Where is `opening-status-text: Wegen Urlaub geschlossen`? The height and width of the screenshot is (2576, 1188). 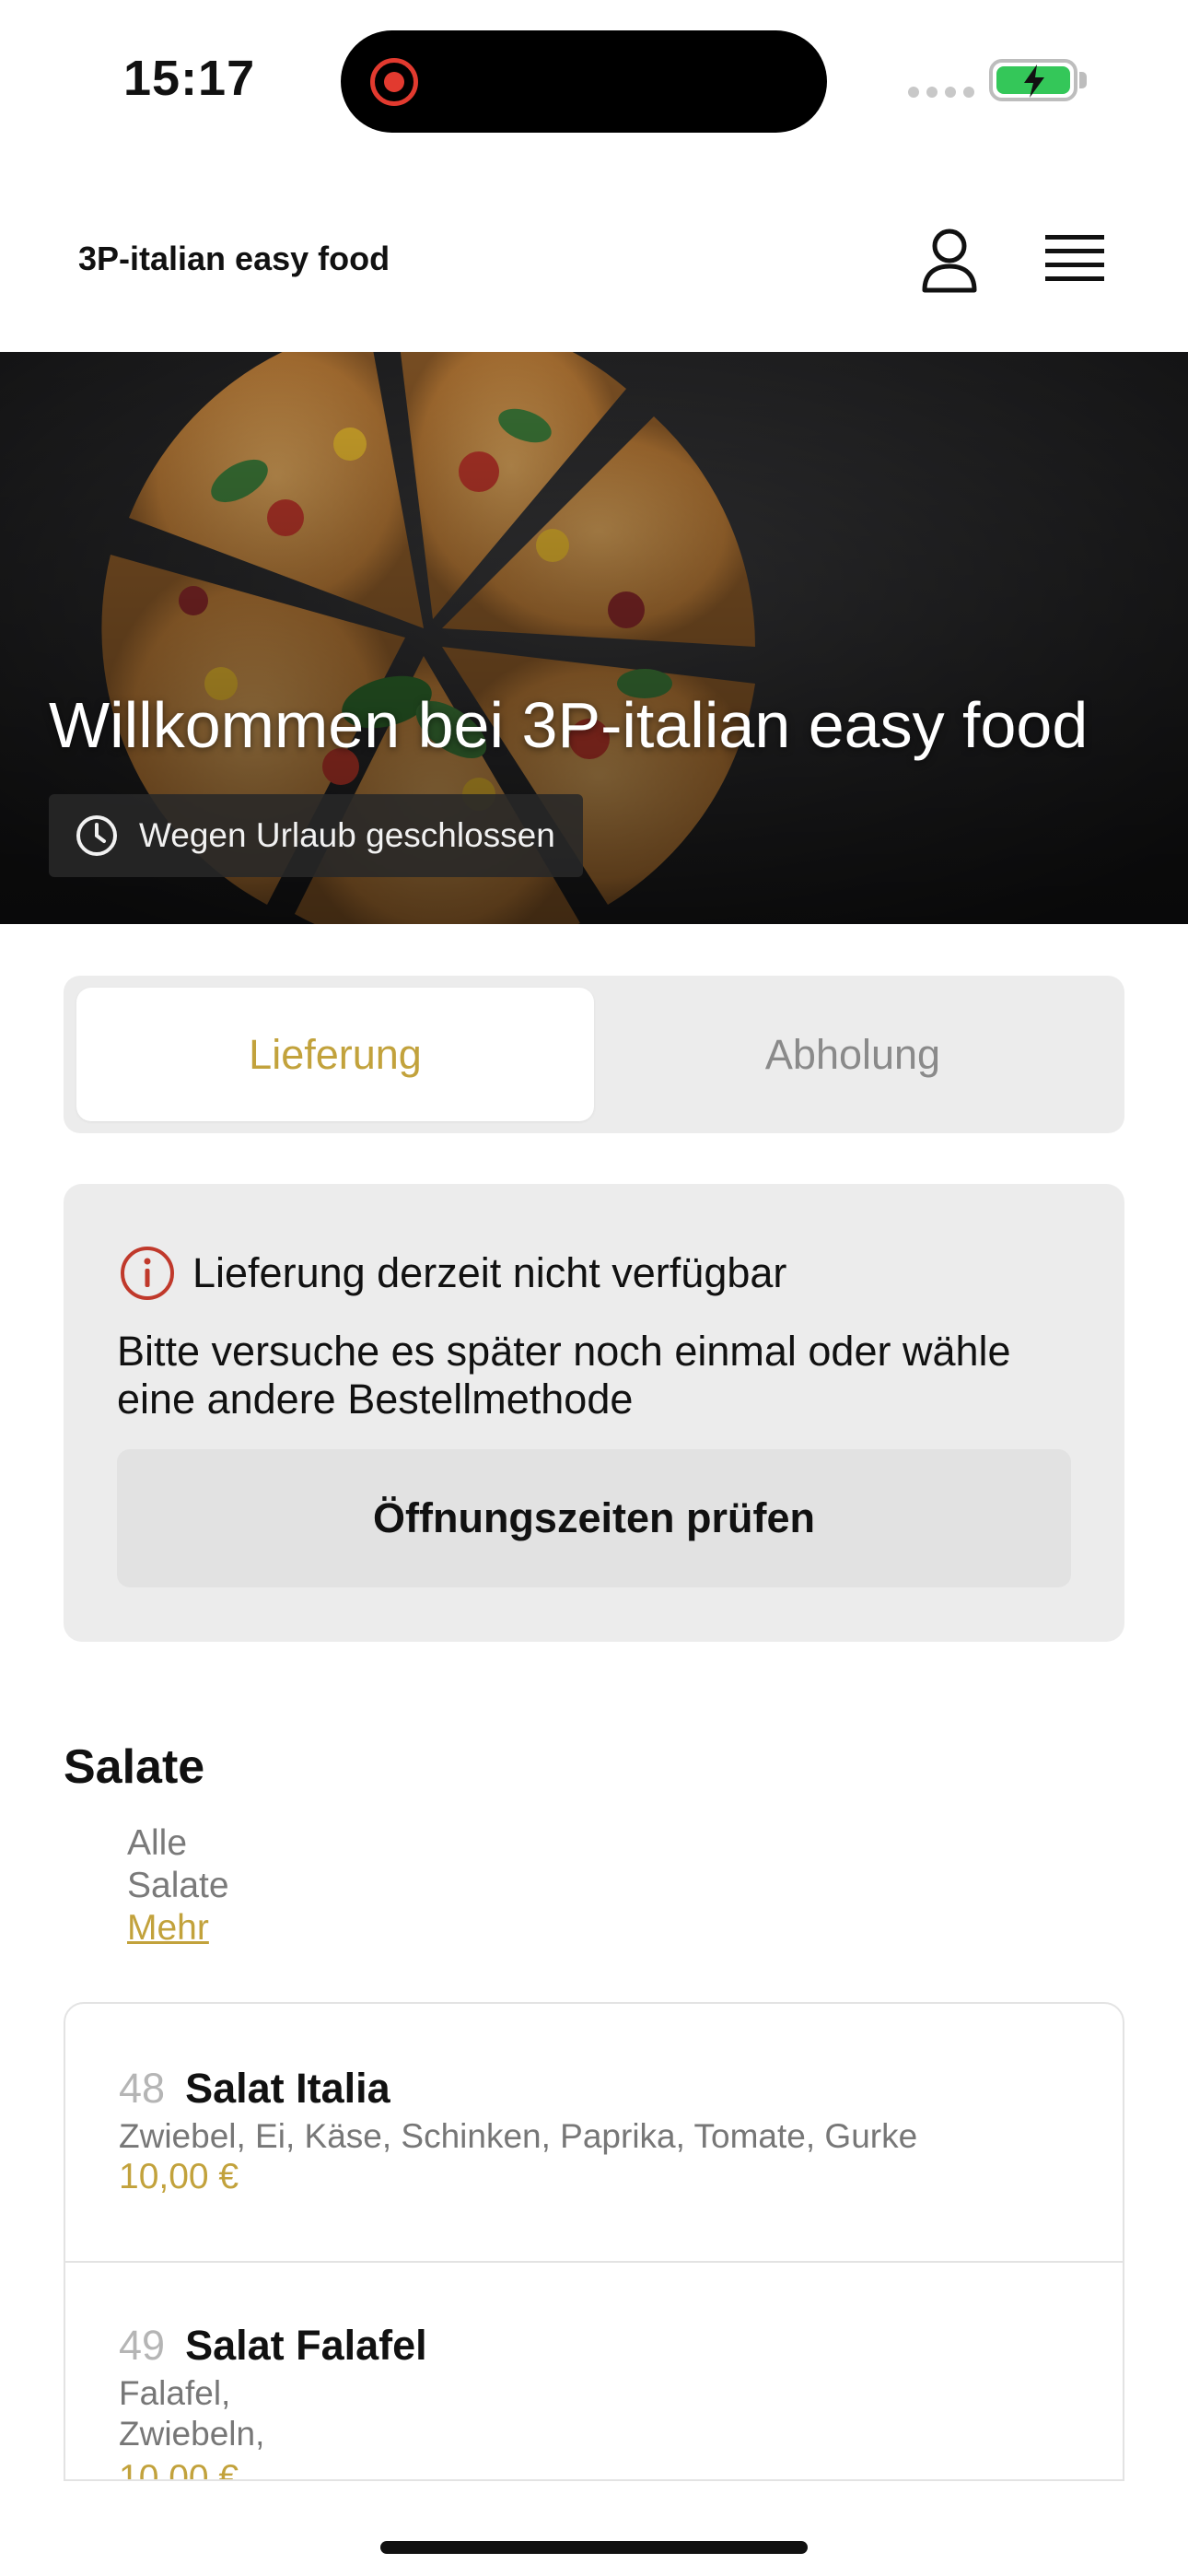 opening-status-text: Wegen Urlaub geschlossen is located at coordinates (347, 835).